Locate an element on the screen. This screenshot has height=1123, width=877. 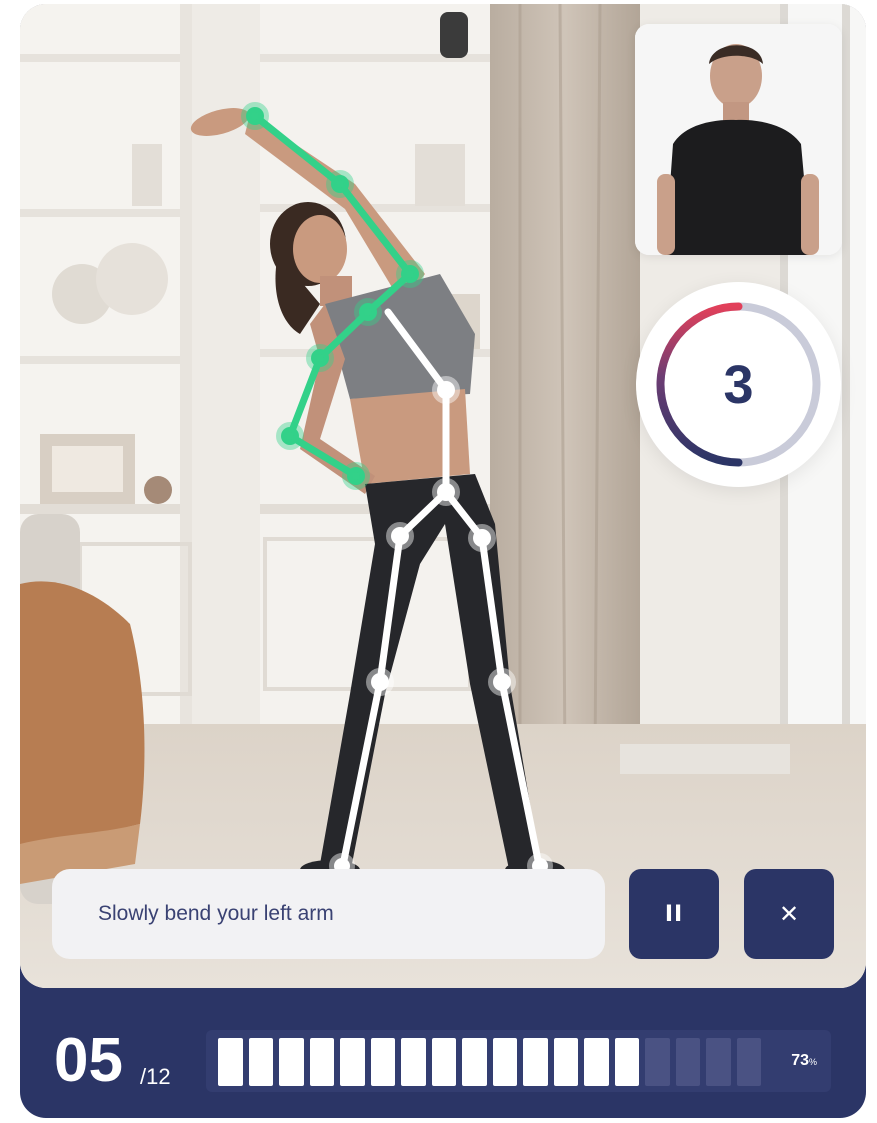
progress-percent: 73% is located at coordinates (804, 1061).